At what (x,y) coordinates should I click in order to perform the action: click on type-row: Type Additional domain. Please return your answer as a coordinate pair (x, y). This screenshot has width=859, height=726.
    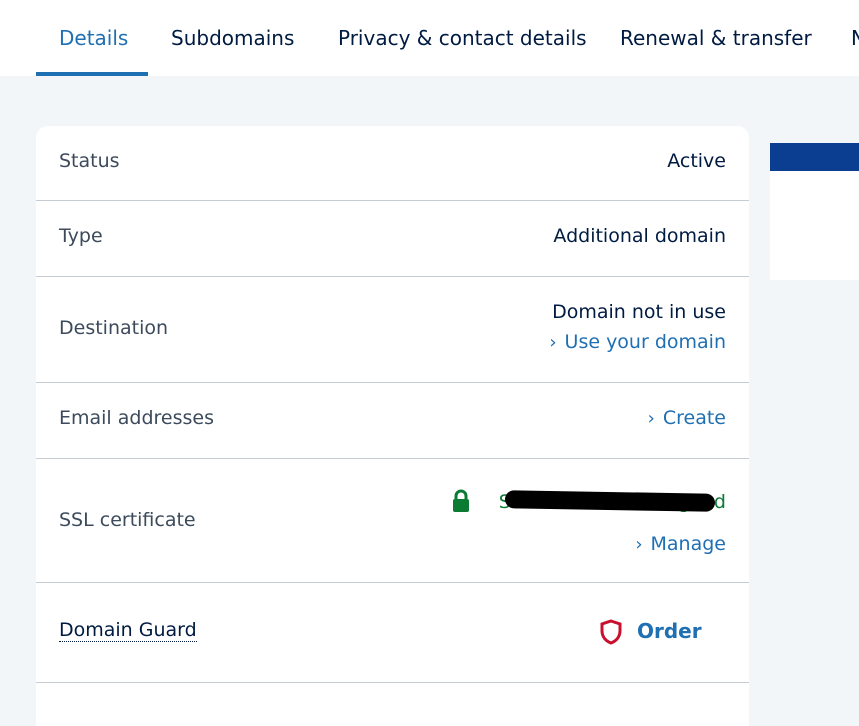
    Looking at the image, I should click on (392, 239).